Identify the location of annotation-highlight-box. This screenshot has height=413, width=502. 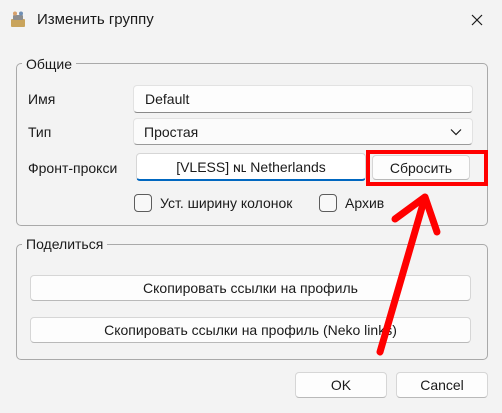
(427, 168).